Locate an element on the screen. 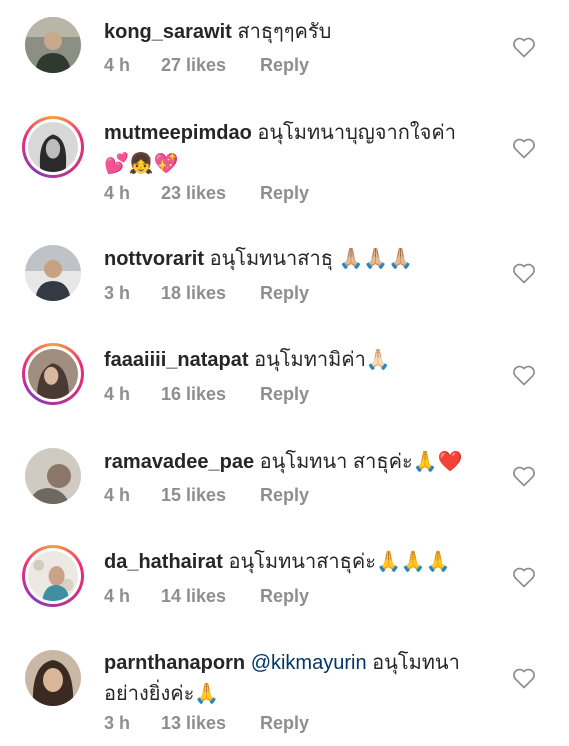 The height and width of the screenshot is (746, 569). comment-meta: 4 h 16 likes Reply is located at coordinates (206, 394).